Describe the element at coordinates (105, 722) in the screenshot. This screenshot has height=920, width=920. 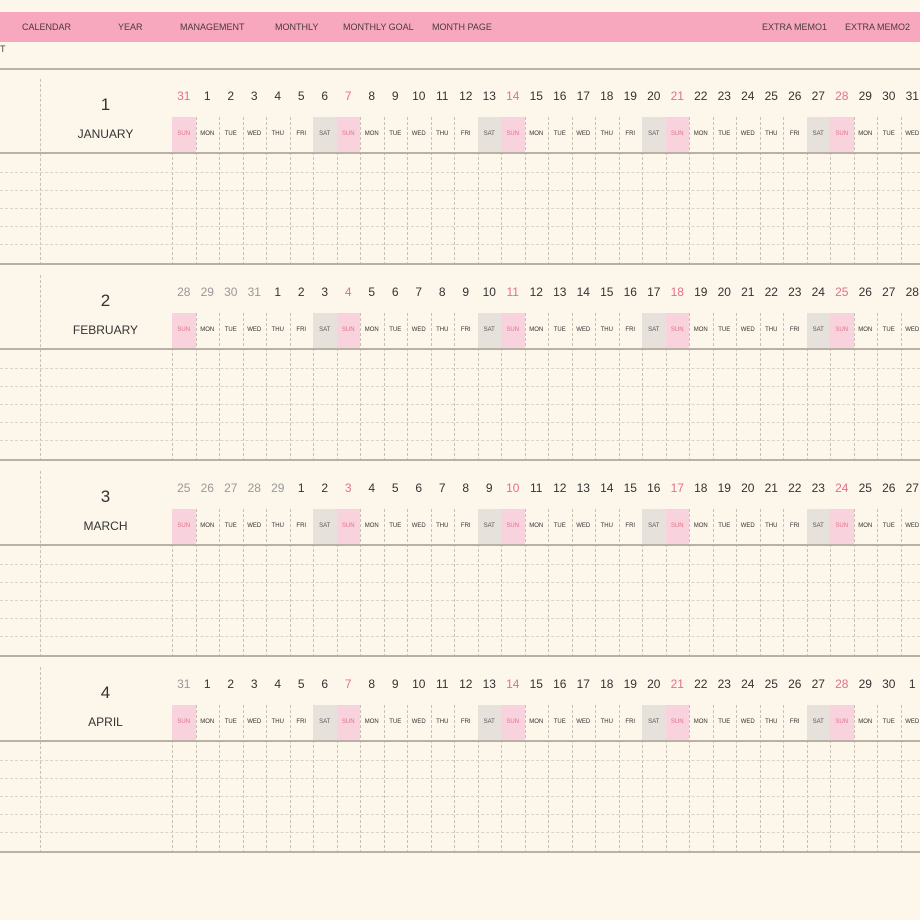
I see `month-name: APRIL` at that location.